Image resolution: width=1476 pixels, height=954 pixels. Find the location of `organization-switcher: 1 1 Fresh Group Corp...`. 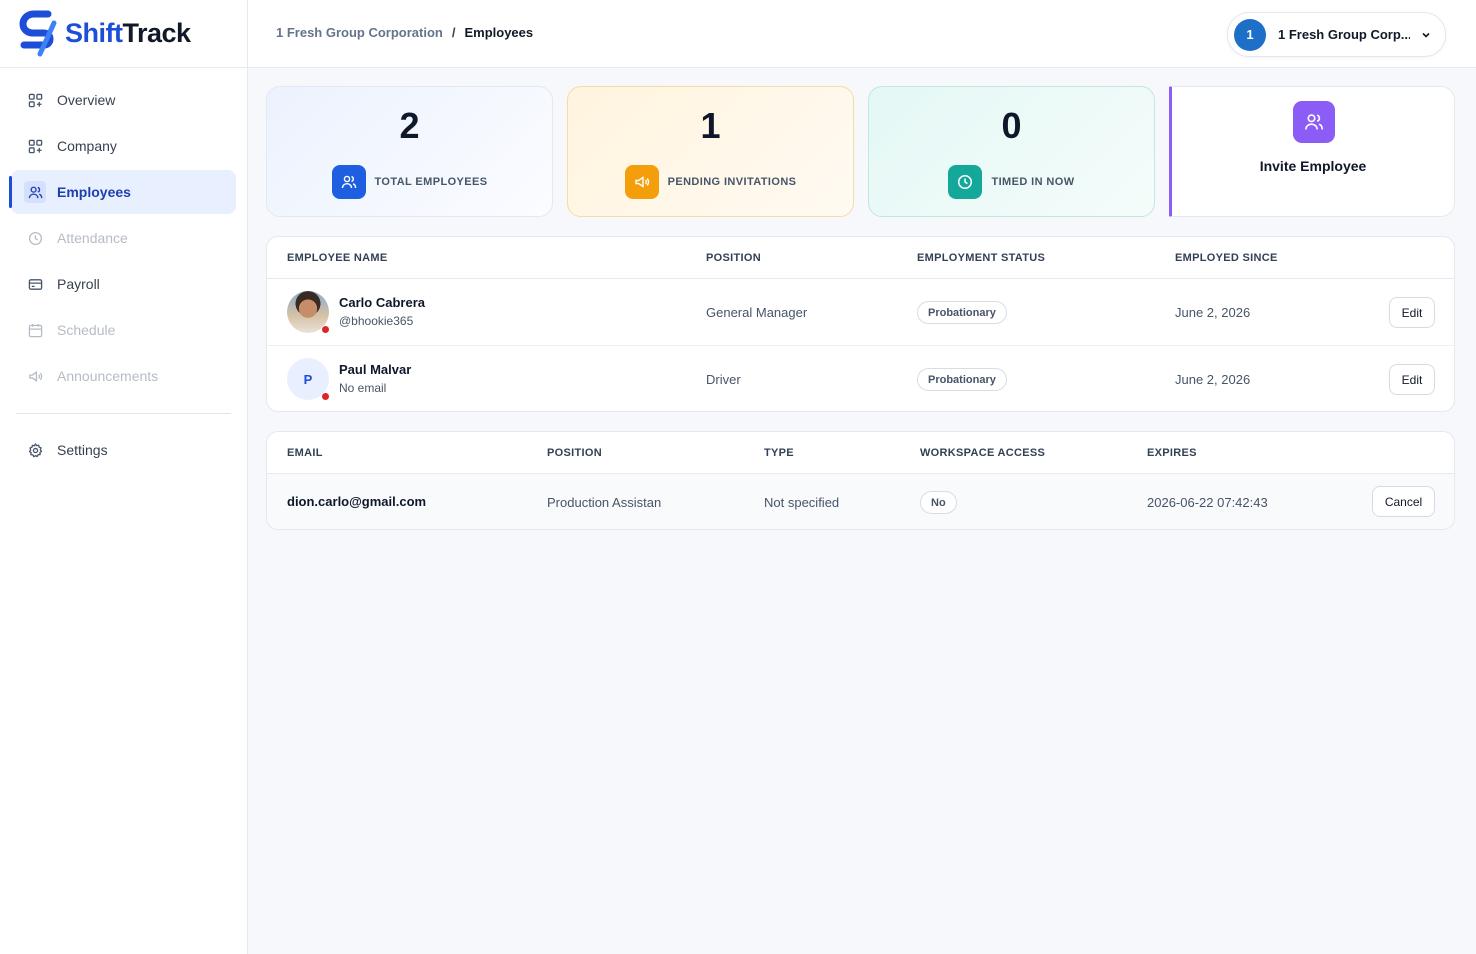

organization-switcher: 1 1 Fresh Group Corp... is located at coordinates (1336, 34).